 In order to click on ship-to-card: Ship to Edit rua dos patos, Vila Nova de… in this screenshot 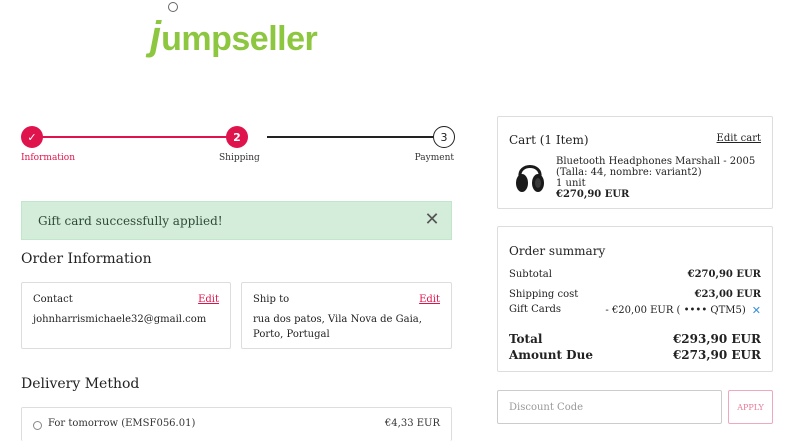, I will do `click(346, 315)`.